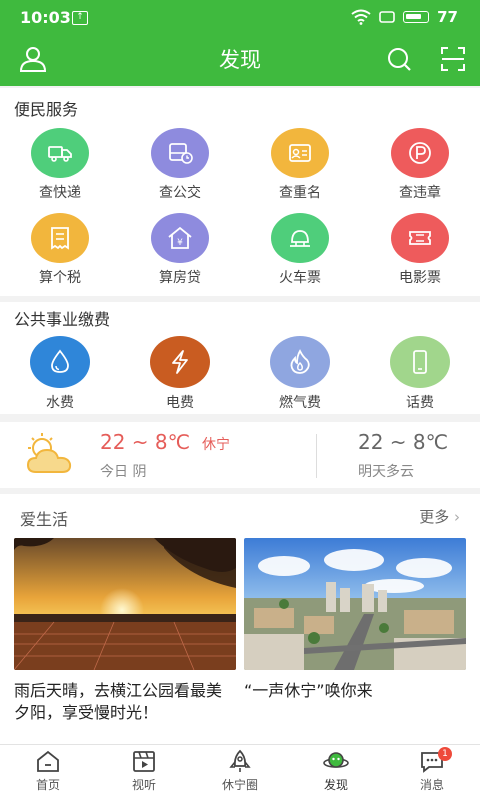 This screenshot has height=800, width=480. I want to click on wifi-icon, so click(361, 17).